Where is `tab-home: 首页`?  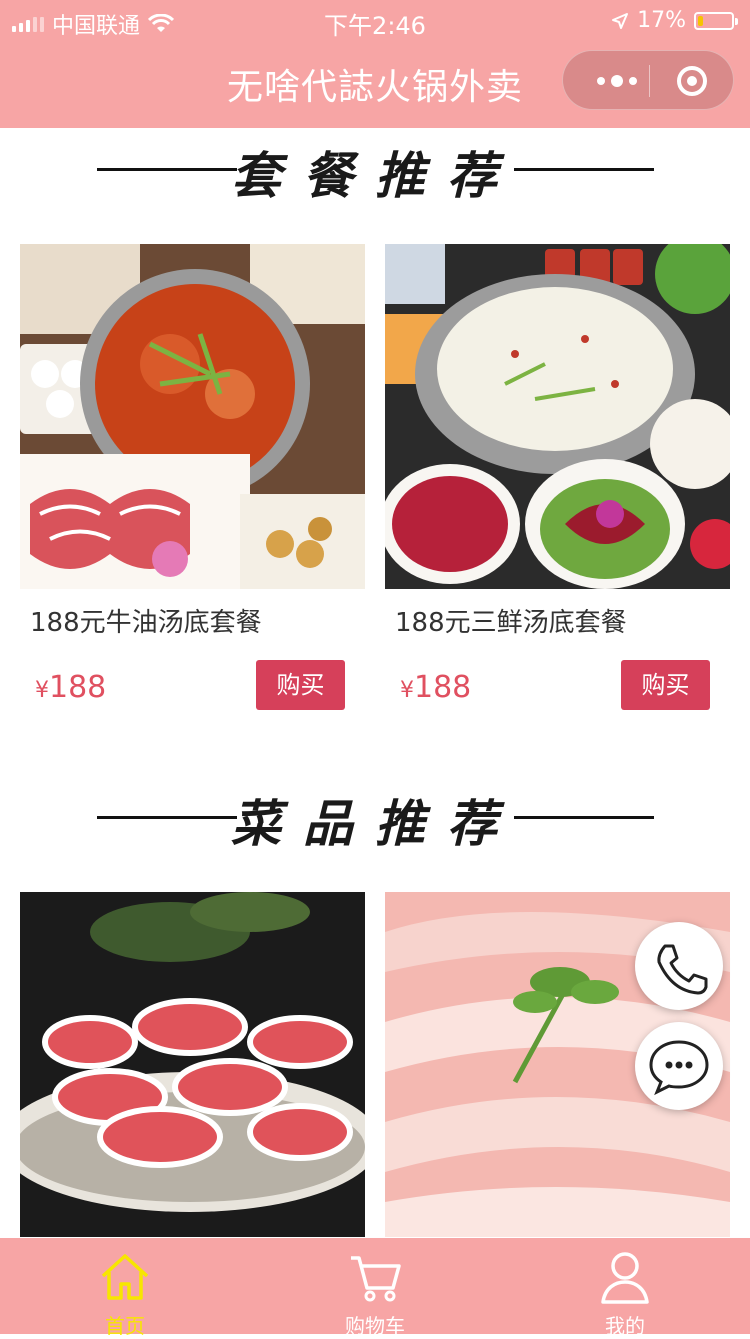 tab-home: 首页 is located at coordinates (125, 1288).